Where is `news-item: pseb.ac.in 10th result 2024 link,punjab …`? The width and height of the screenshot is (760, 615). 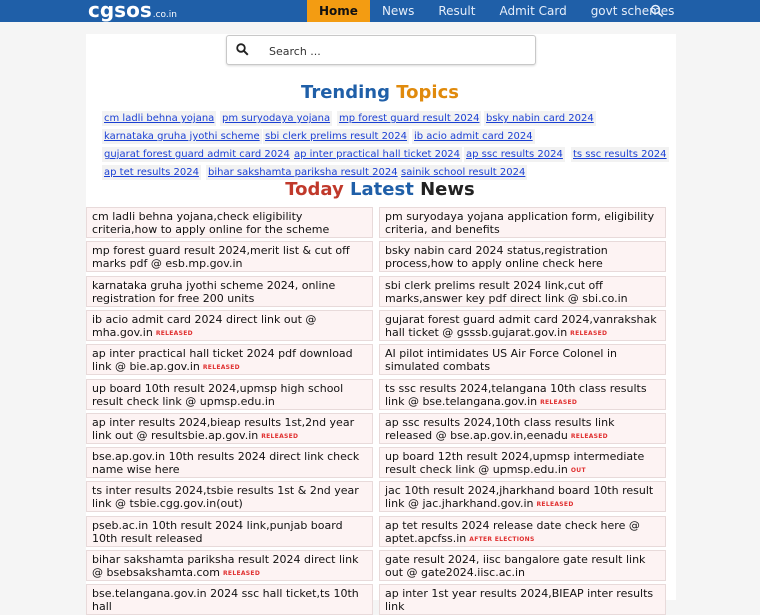
news-item: pseb.ac.in 10th result 2024 link,punjab … is located at coordinates (229, 531).